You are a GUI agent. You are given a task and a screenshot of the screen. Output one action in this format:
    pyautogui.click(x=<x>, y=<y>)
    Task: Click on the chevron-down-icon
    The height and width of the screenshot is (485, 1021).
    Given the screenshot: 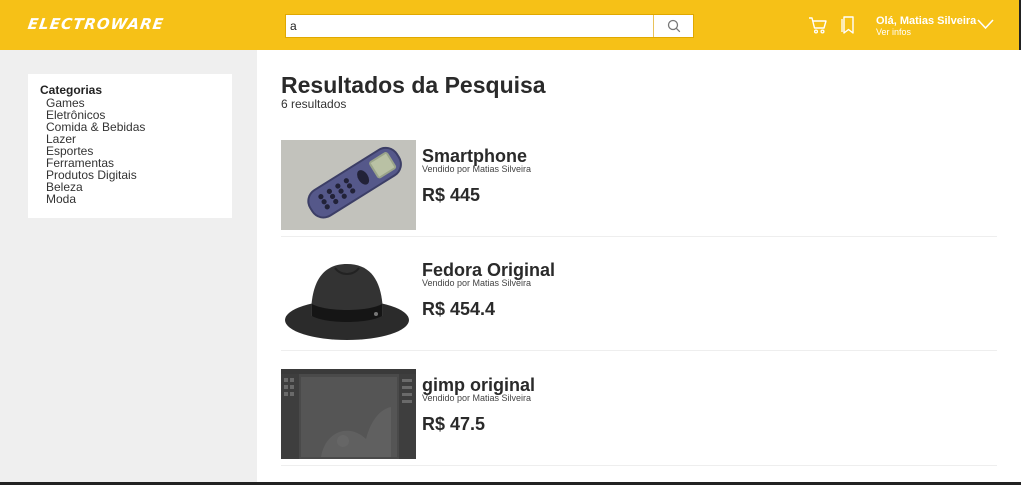 What is the action you would take?
    pyautogui.click(x=985, y=24)
    